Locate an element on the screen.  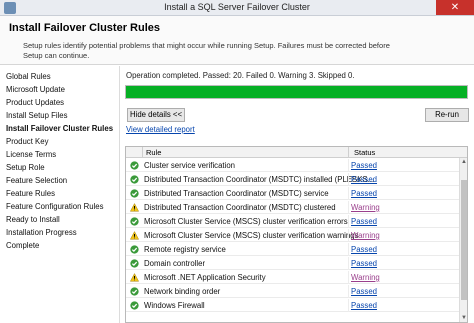
table-row: Cluster service verification Passed is located at coordinates (292, 165).